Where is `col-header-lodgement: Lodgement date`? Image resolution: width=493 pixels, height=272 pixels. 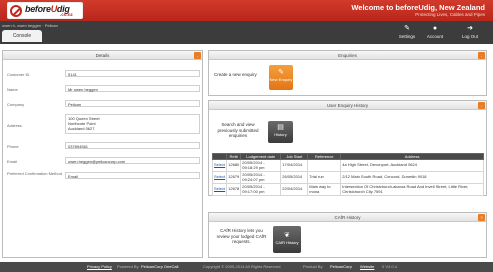
col-header-lodgement: Lodgement date is located at coordinates (261, 156).